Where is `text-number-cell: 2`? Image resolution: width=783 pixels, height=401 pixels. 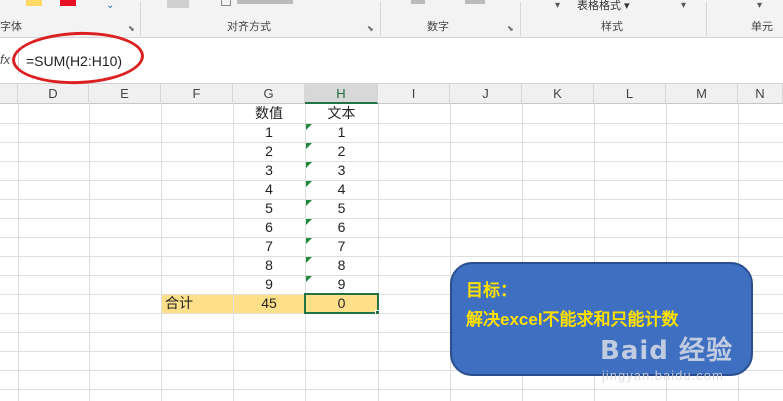 text-number-cell: 2 is located at coordinates (341, 151).